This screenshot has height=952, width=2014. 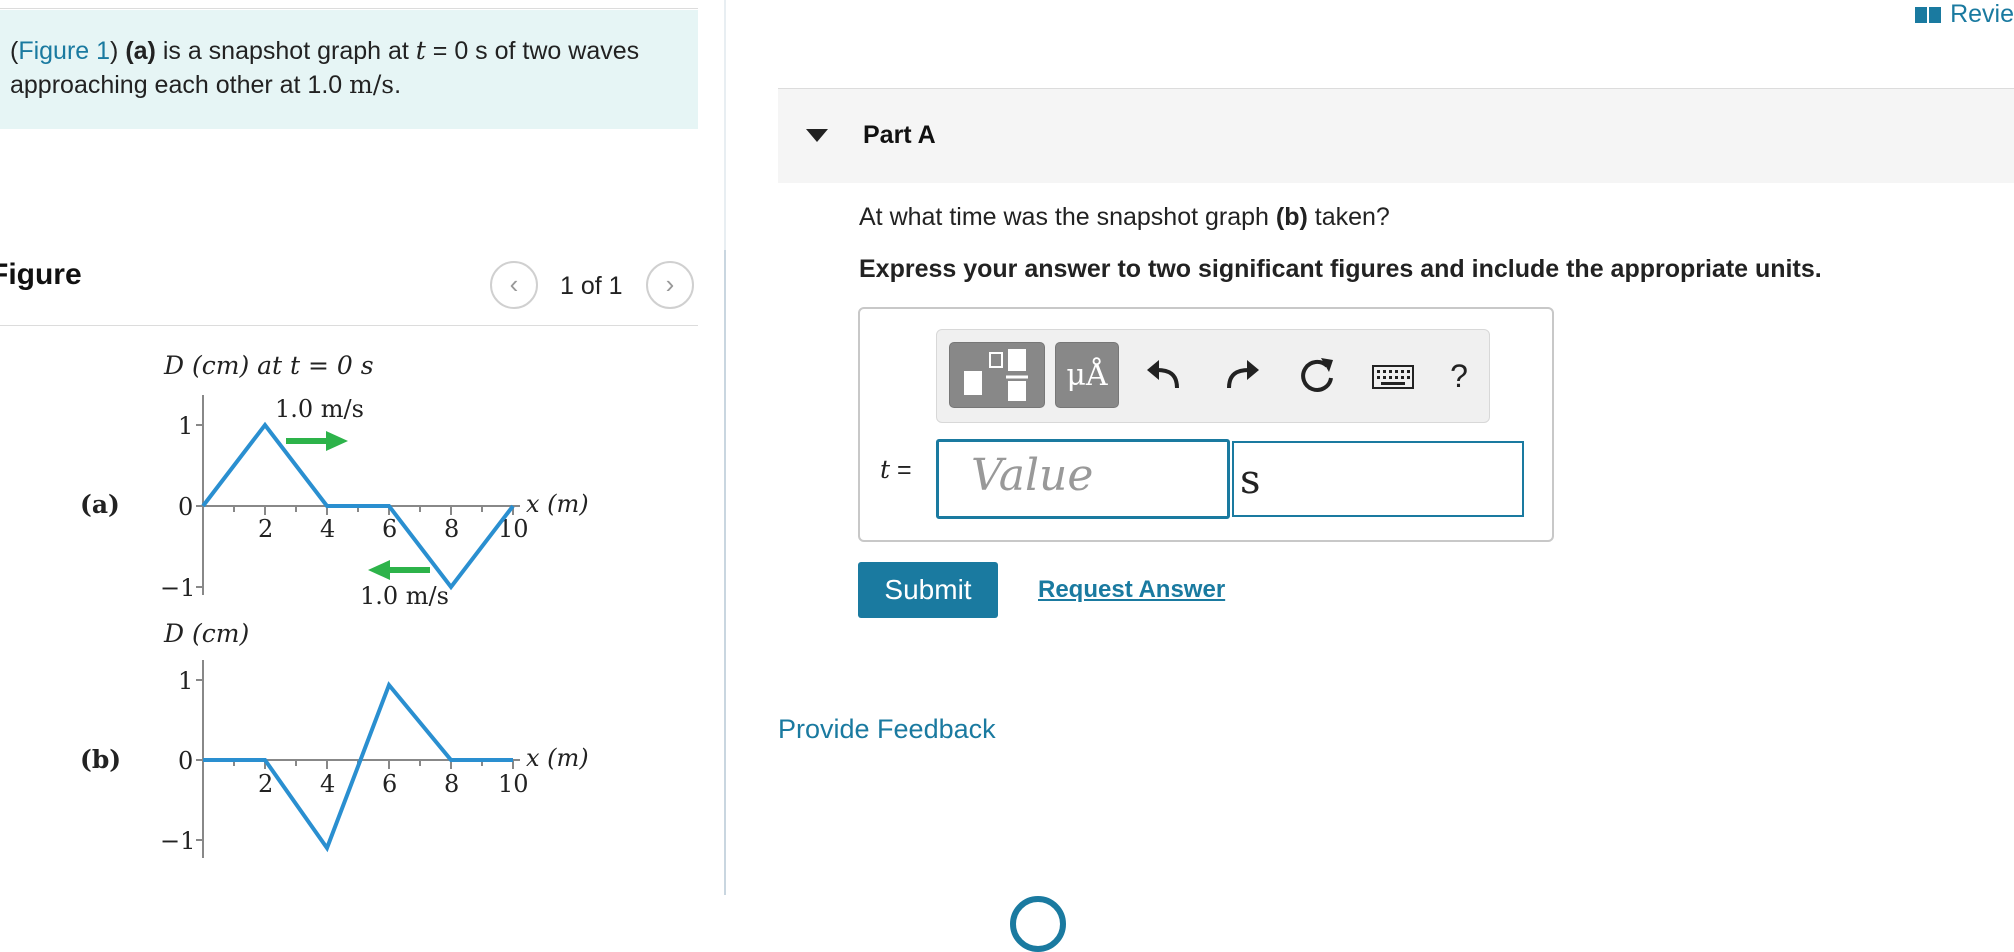 I want to click on redo-icon, so click(x=1243, y=374).